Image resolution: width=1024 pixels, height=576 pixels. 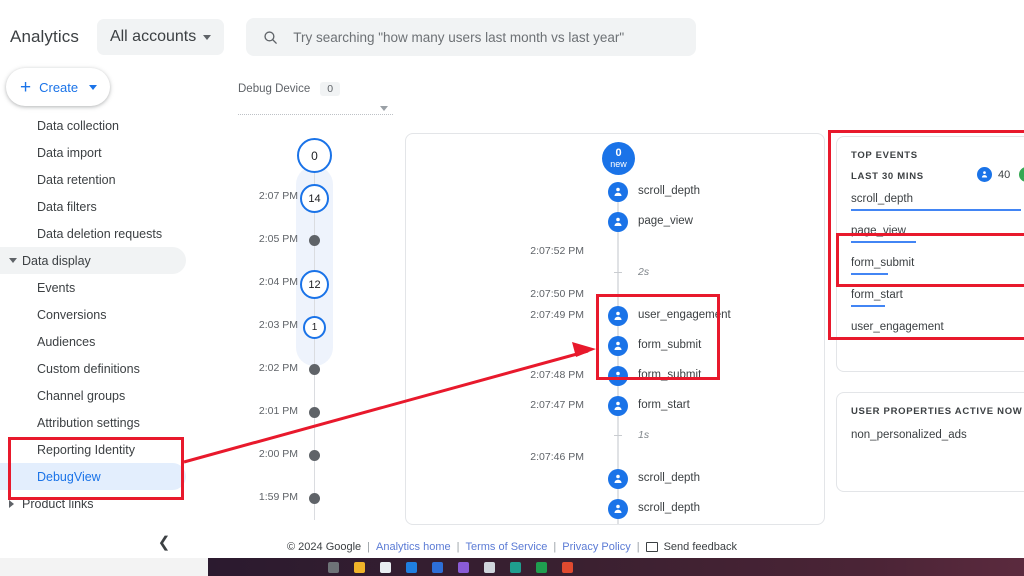 What do you see at coordinates (318, 98) in the screenshot?
I see `debug-device-selector: Debug Device 0` at bounding box center [318, 98].